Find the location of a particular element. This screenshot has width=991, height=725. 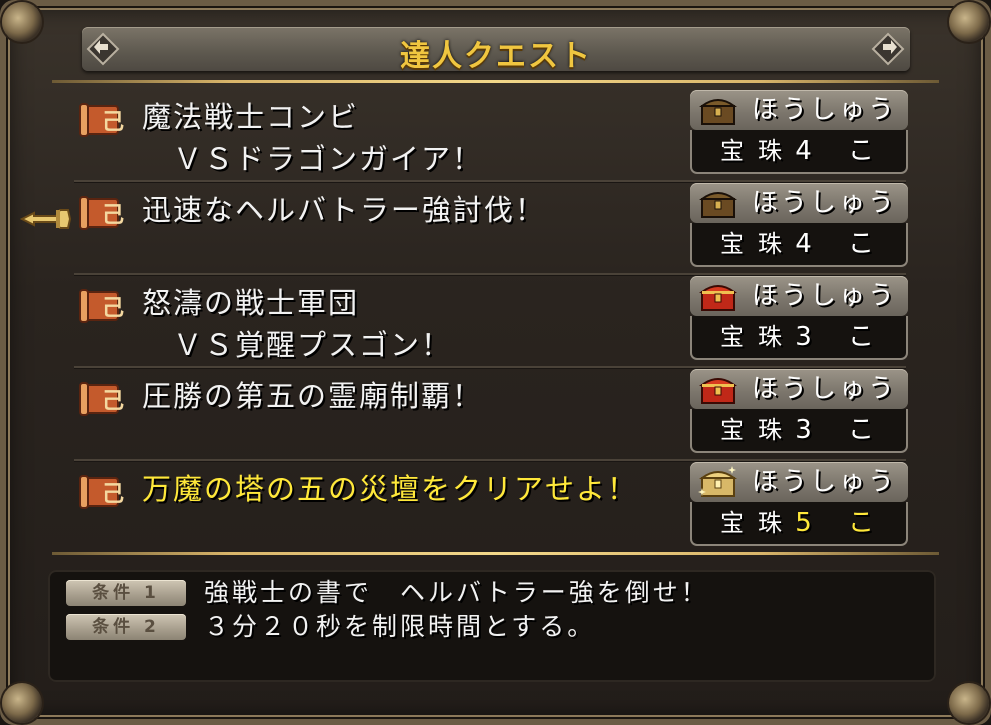

condition-text: ３分２０秒を制限時間とする。 is located at coordinates (400, 626).